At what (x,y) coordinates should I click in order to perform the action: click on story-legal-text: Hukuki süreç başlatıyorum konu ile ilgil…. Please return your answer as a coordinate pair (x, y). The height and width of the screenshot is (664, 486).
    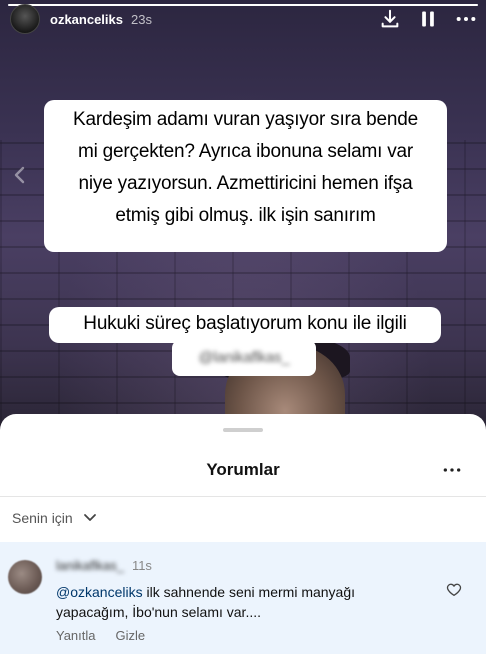
    Looking at the image, I should click on (245, 325).